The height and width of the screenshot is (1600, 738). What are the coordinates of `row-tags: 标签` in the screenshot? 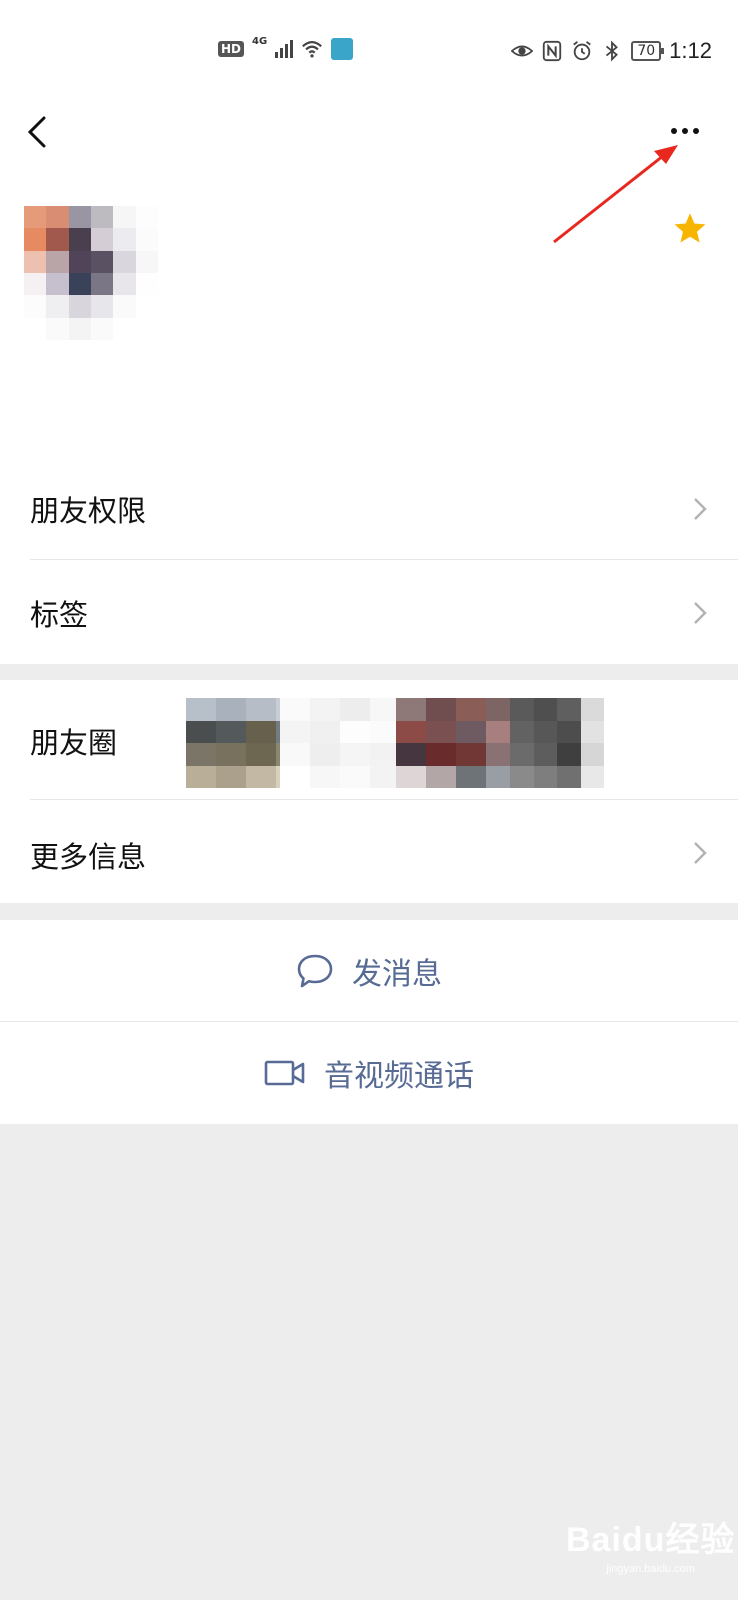 It's located at (369, 612).